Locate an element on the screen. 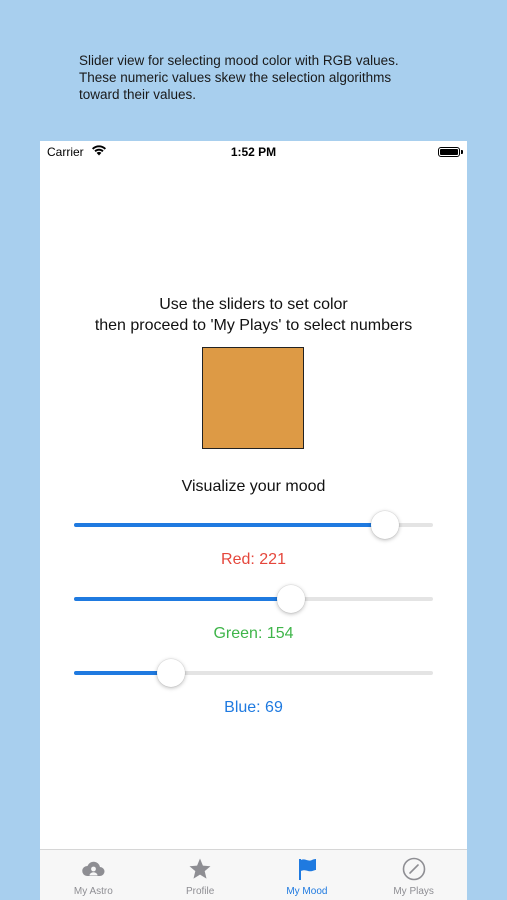 This screenshot has height=900, width=507. flag-icon is located at coordinates (307, 869).